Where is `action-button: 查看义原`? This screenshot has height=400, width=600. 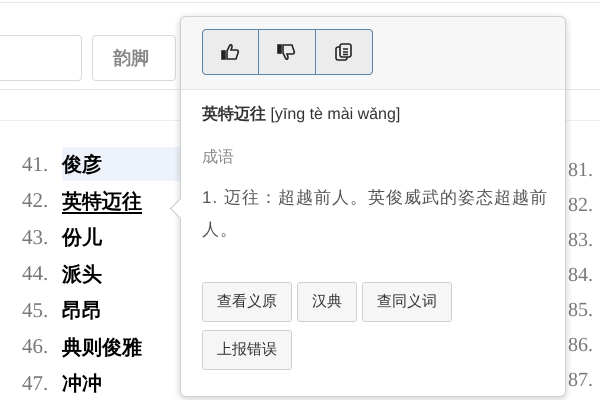 action-button: 查看义原 is located at coordinates (247, 302).